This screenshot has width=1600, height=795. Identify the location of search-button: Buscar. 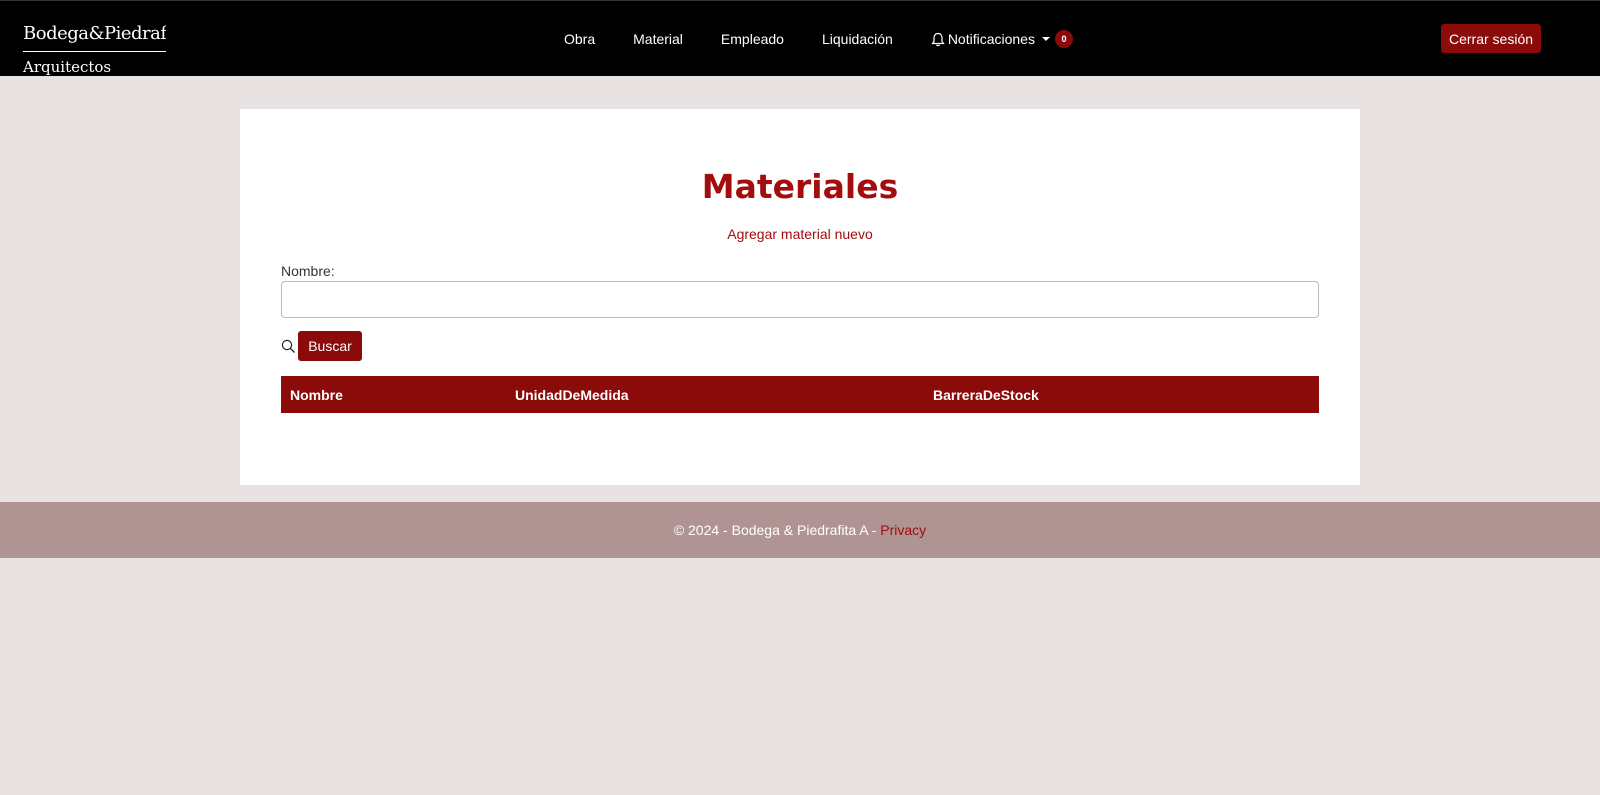
(330, 346).